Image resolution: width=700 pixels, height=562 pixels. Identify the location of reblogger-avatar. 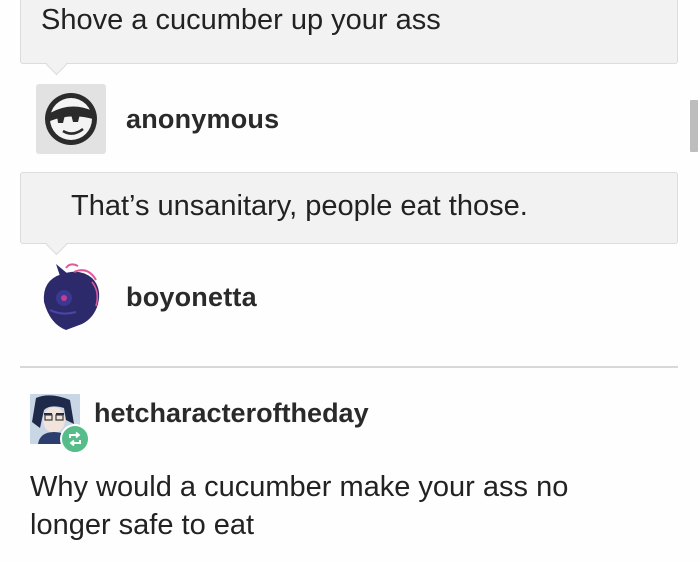
(60, 424).